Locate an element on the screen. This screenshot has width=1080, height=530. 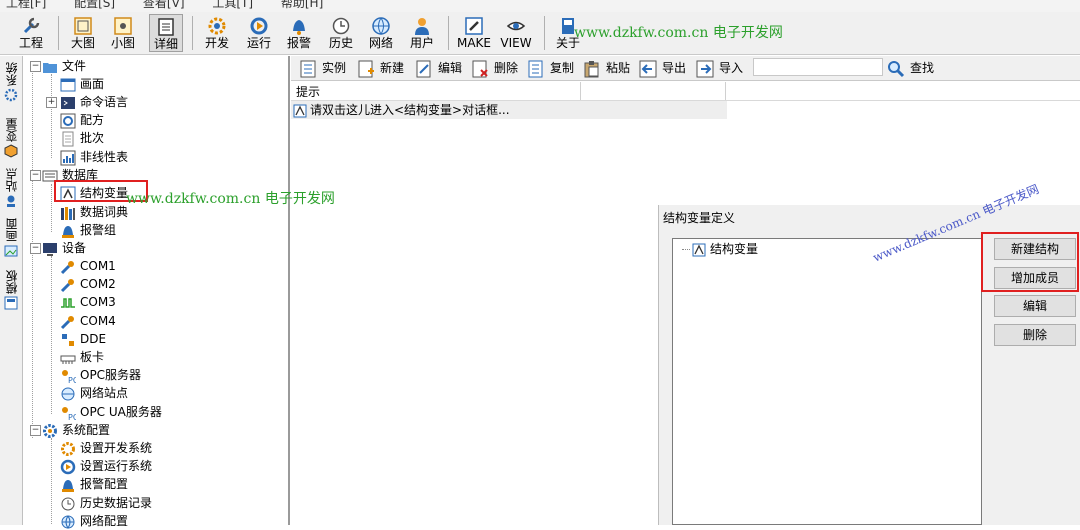
list-header: 提示 is located at coordinates (685, 91).